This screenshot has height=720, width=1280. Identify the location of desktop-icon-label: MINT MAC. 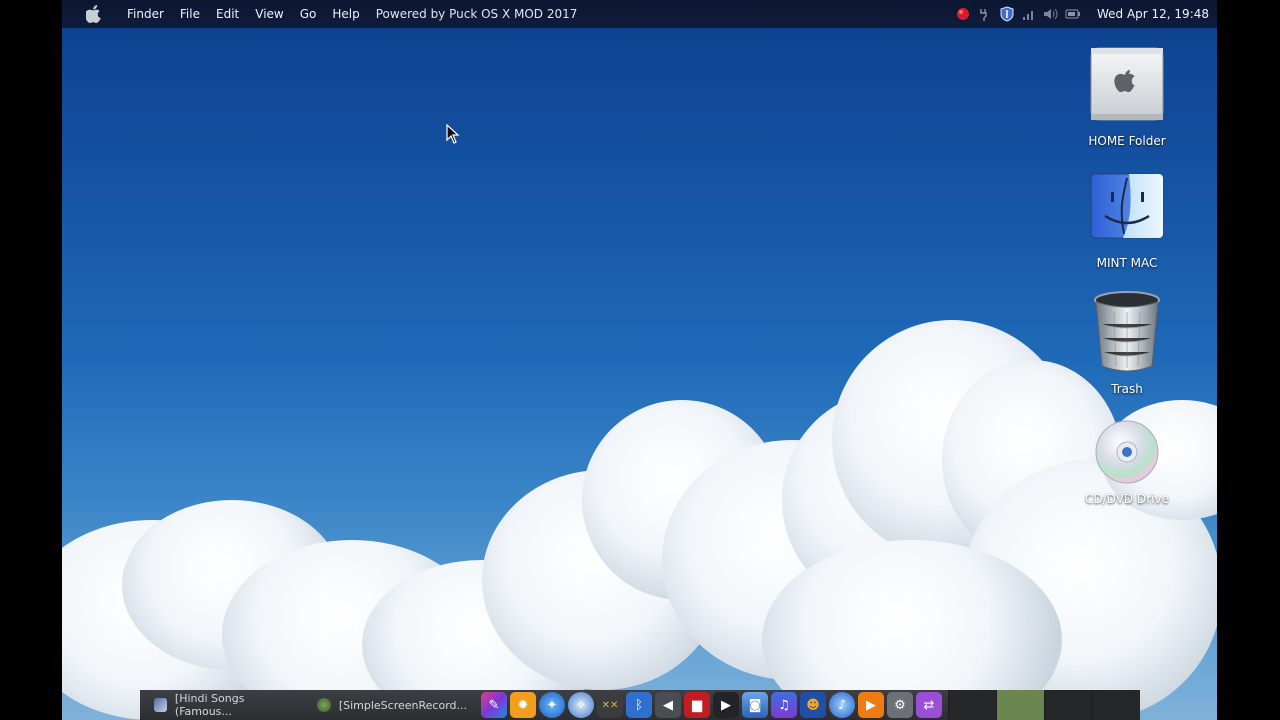
(1127, 263).